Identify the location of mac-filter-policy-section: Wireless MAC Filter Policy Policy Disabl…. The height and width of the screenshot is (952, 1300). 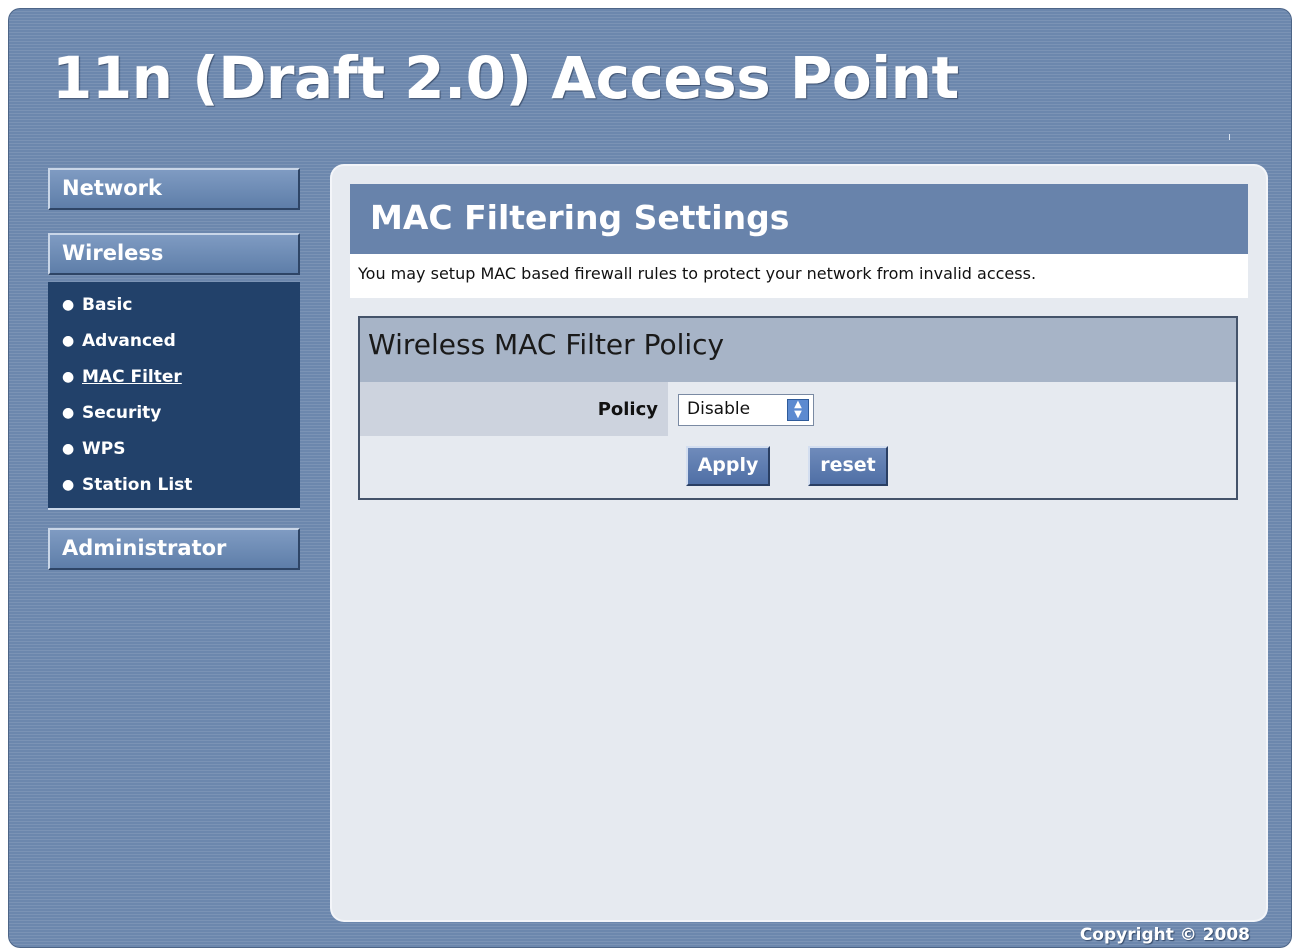
(798, 408).